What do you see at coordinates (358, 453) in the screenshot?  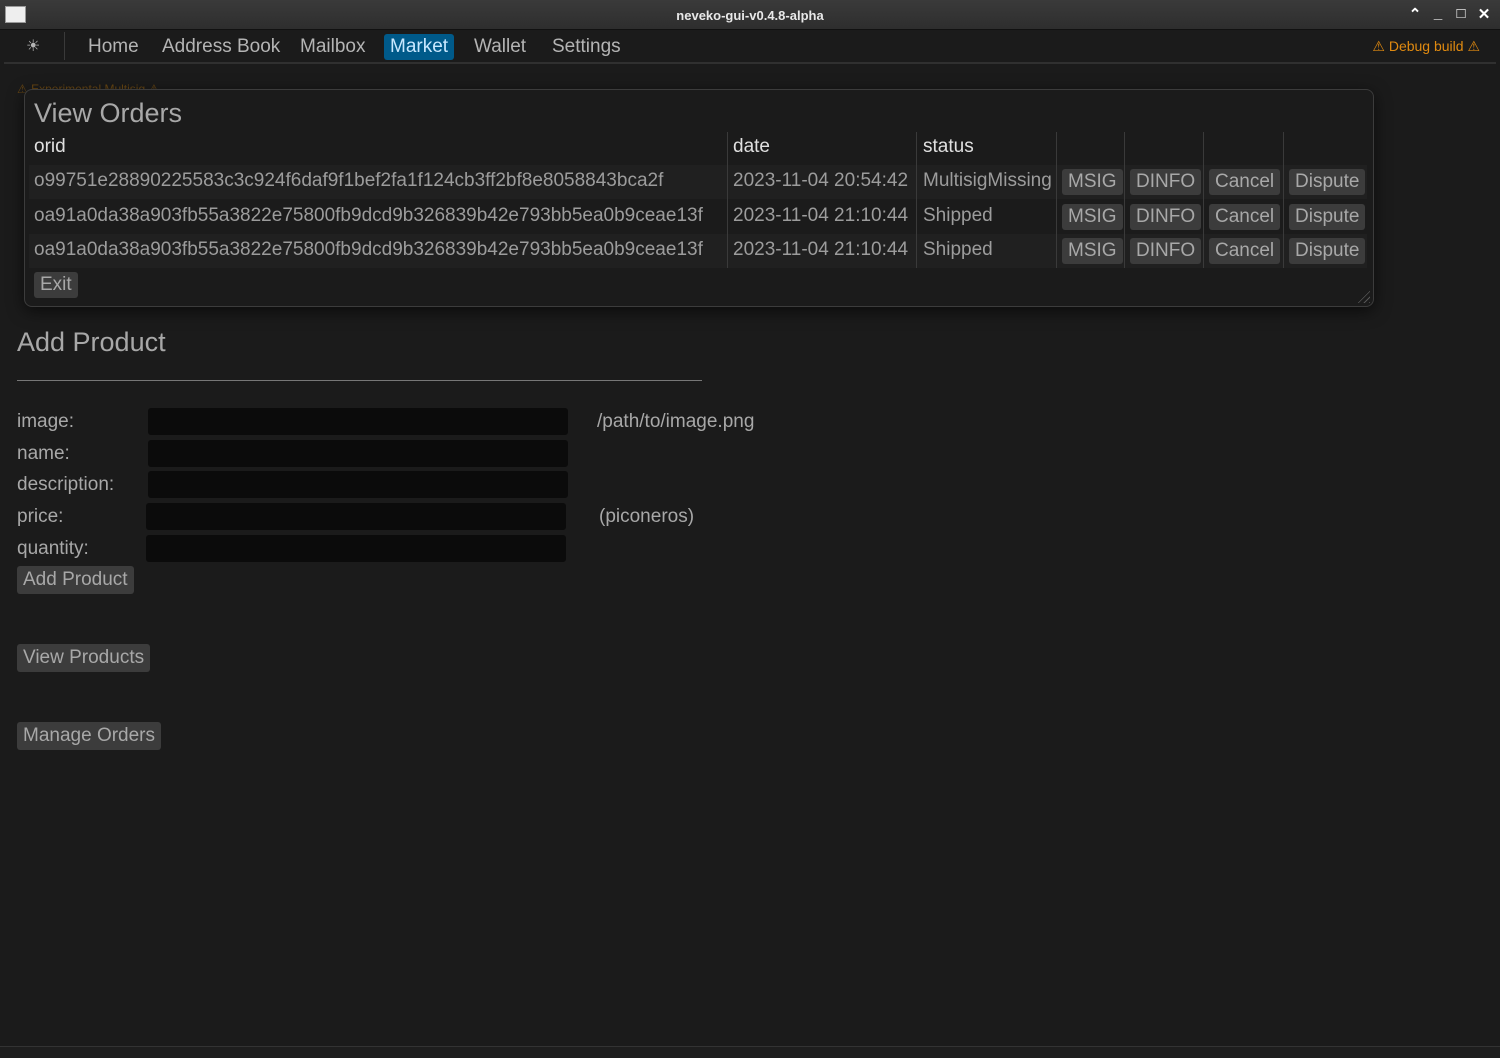 I see `name-input` at bounding box center [358, 453].